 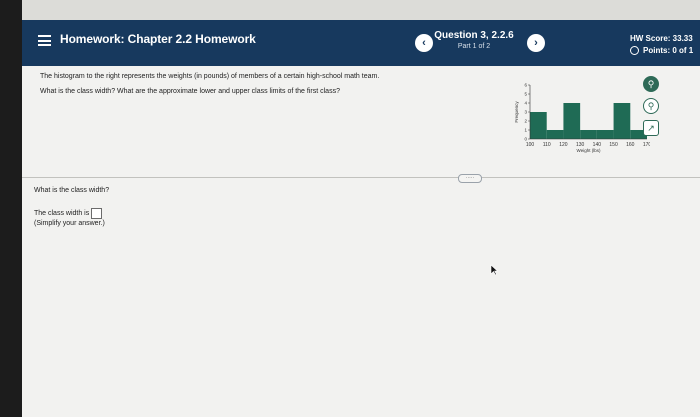 What do you see at coordinates (651, 128) in the screenshot?
I see `external-link-icon: ↗` at bounding box center [651, 128].